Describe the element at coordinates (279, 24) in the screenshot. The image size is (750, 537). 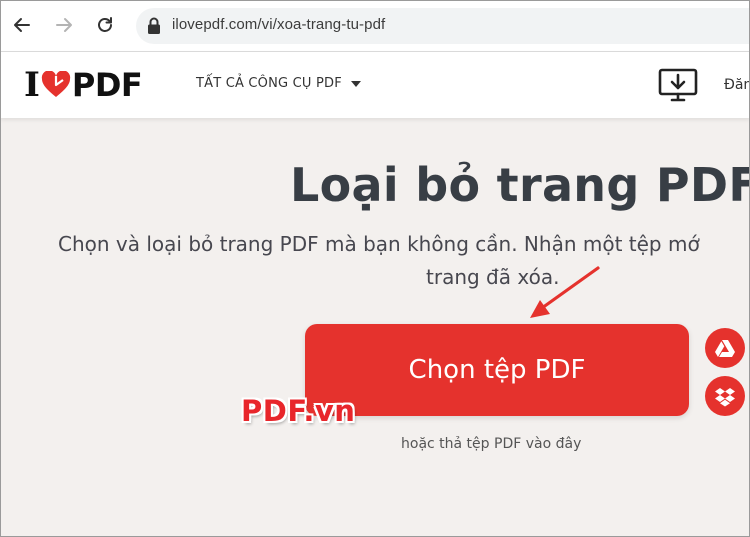
I see `url-text: ilovepdf.com/vi/xoa-trang-tu-pdf` at that location.